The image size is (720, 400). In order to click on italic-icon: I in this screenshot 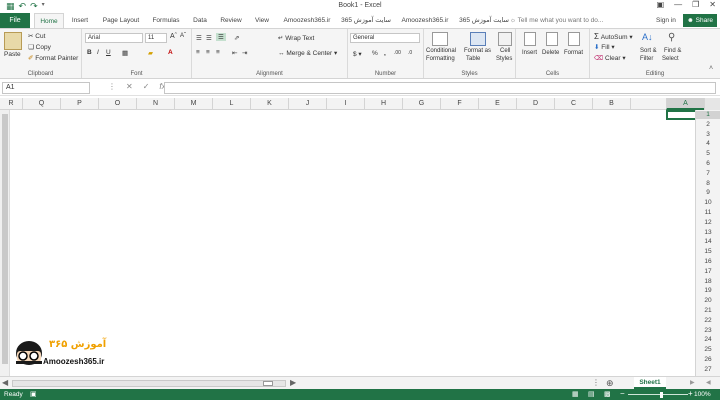, I will do `click(98, 52)`.